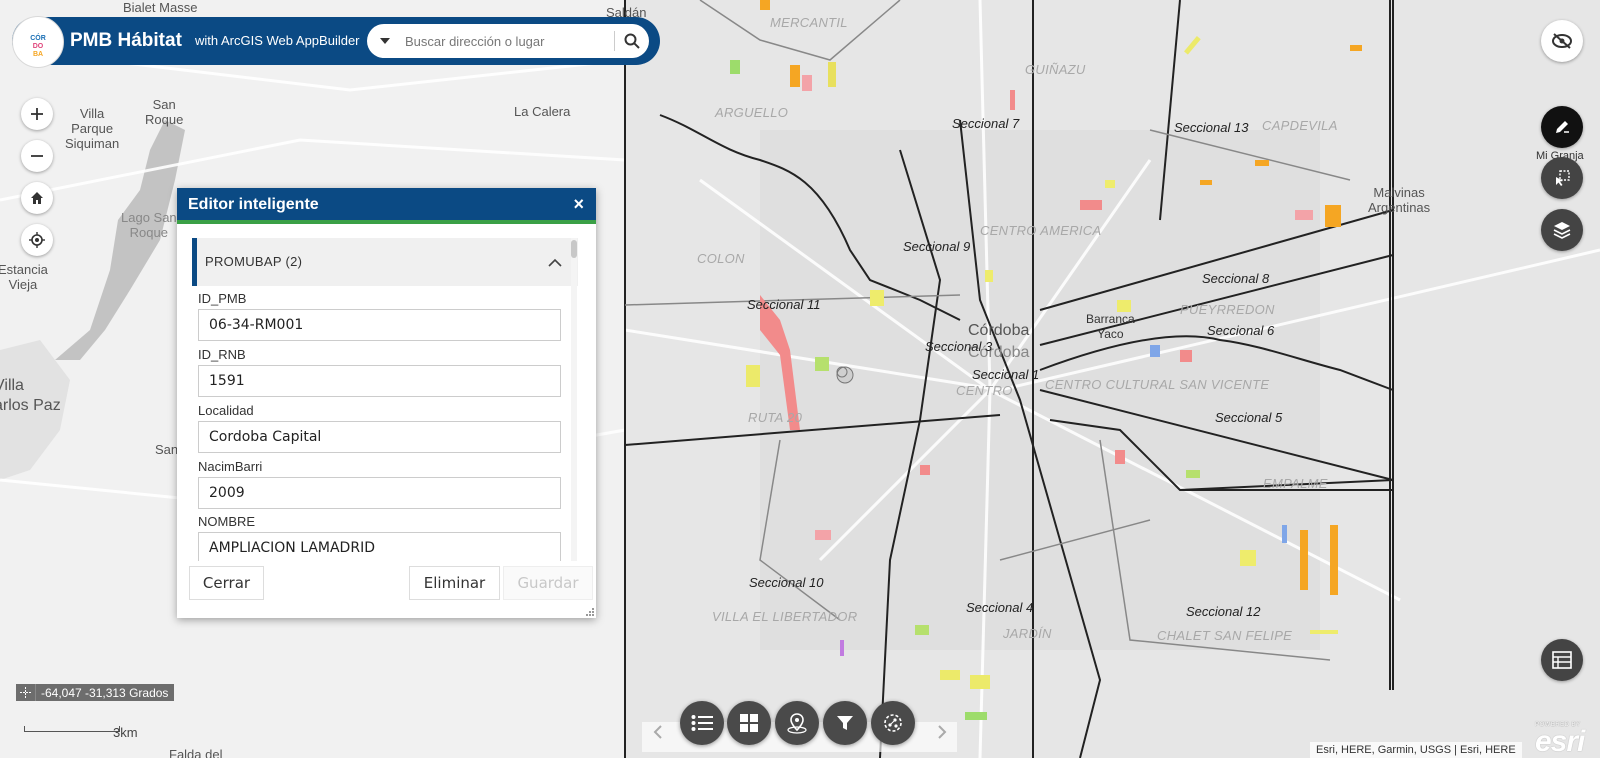  What do you see at coordinates (38, 46) in the screenshot?
I see `svg-text: DO` at bounding box center [38, 46].